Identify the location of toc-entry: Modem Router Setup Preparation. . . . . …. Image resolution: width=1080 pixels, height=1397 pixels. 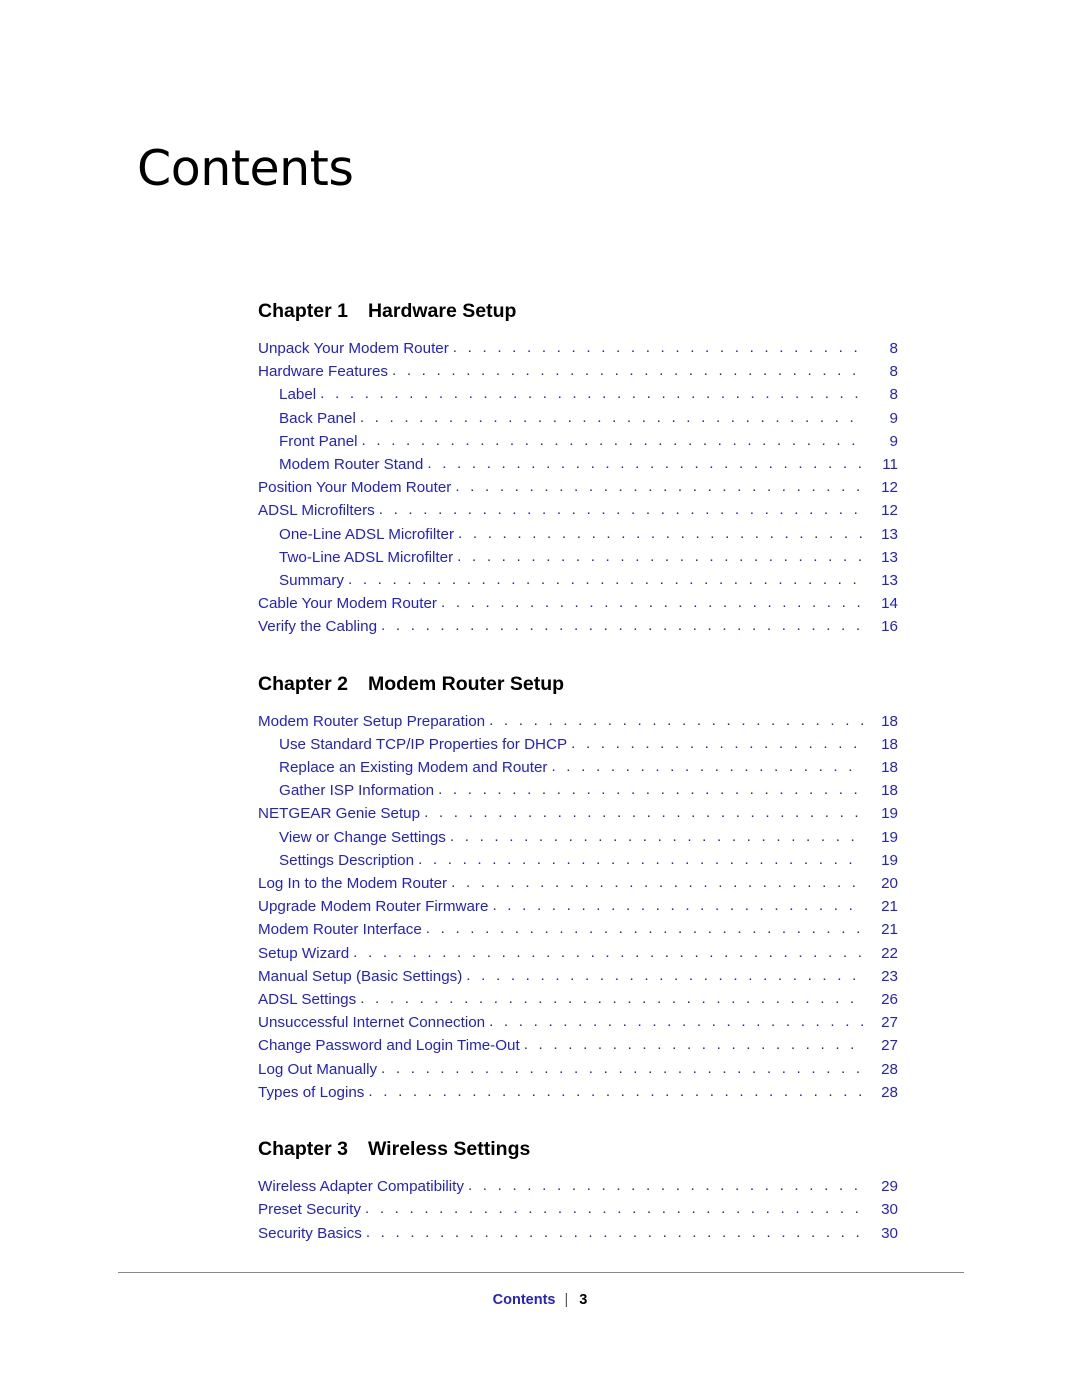
(578, 721).